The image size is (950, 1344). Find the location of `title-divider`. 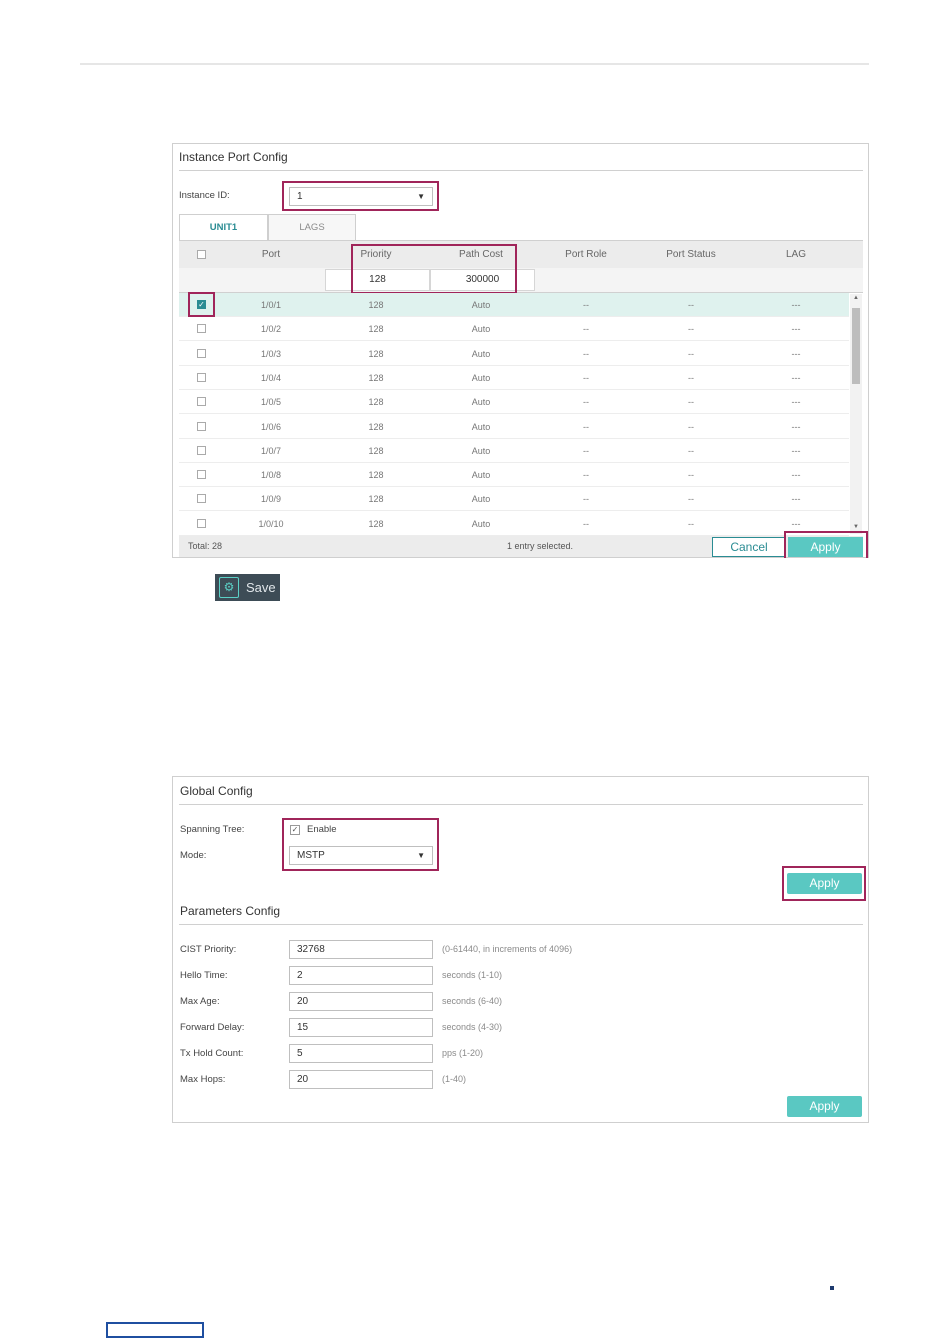

title-divider is located at coordinates (521, 170).